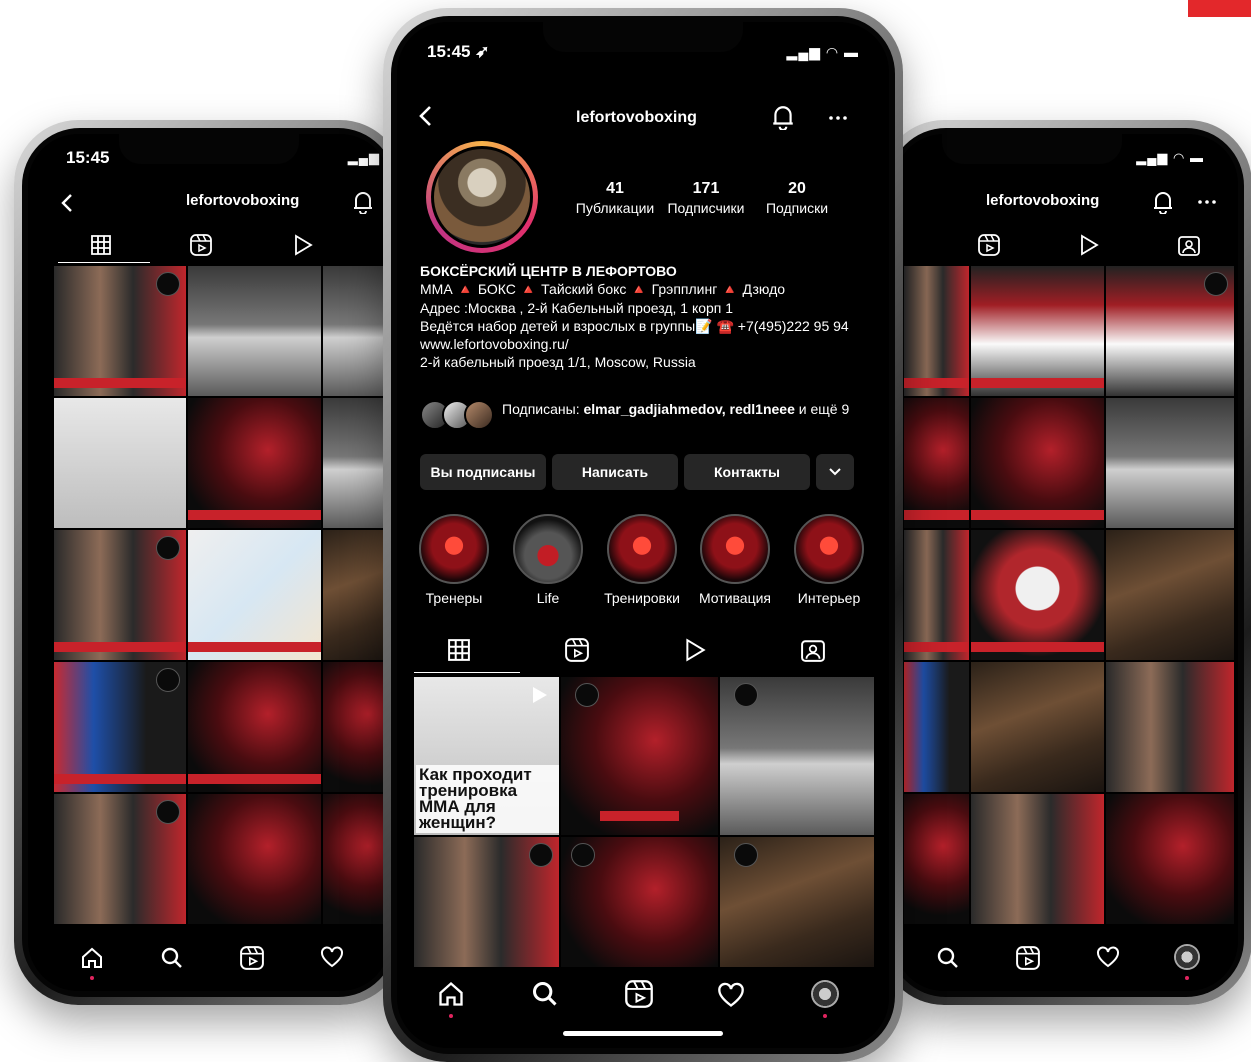  I want to click on stat-followers: 171 Подписчики, so click(706, 198).